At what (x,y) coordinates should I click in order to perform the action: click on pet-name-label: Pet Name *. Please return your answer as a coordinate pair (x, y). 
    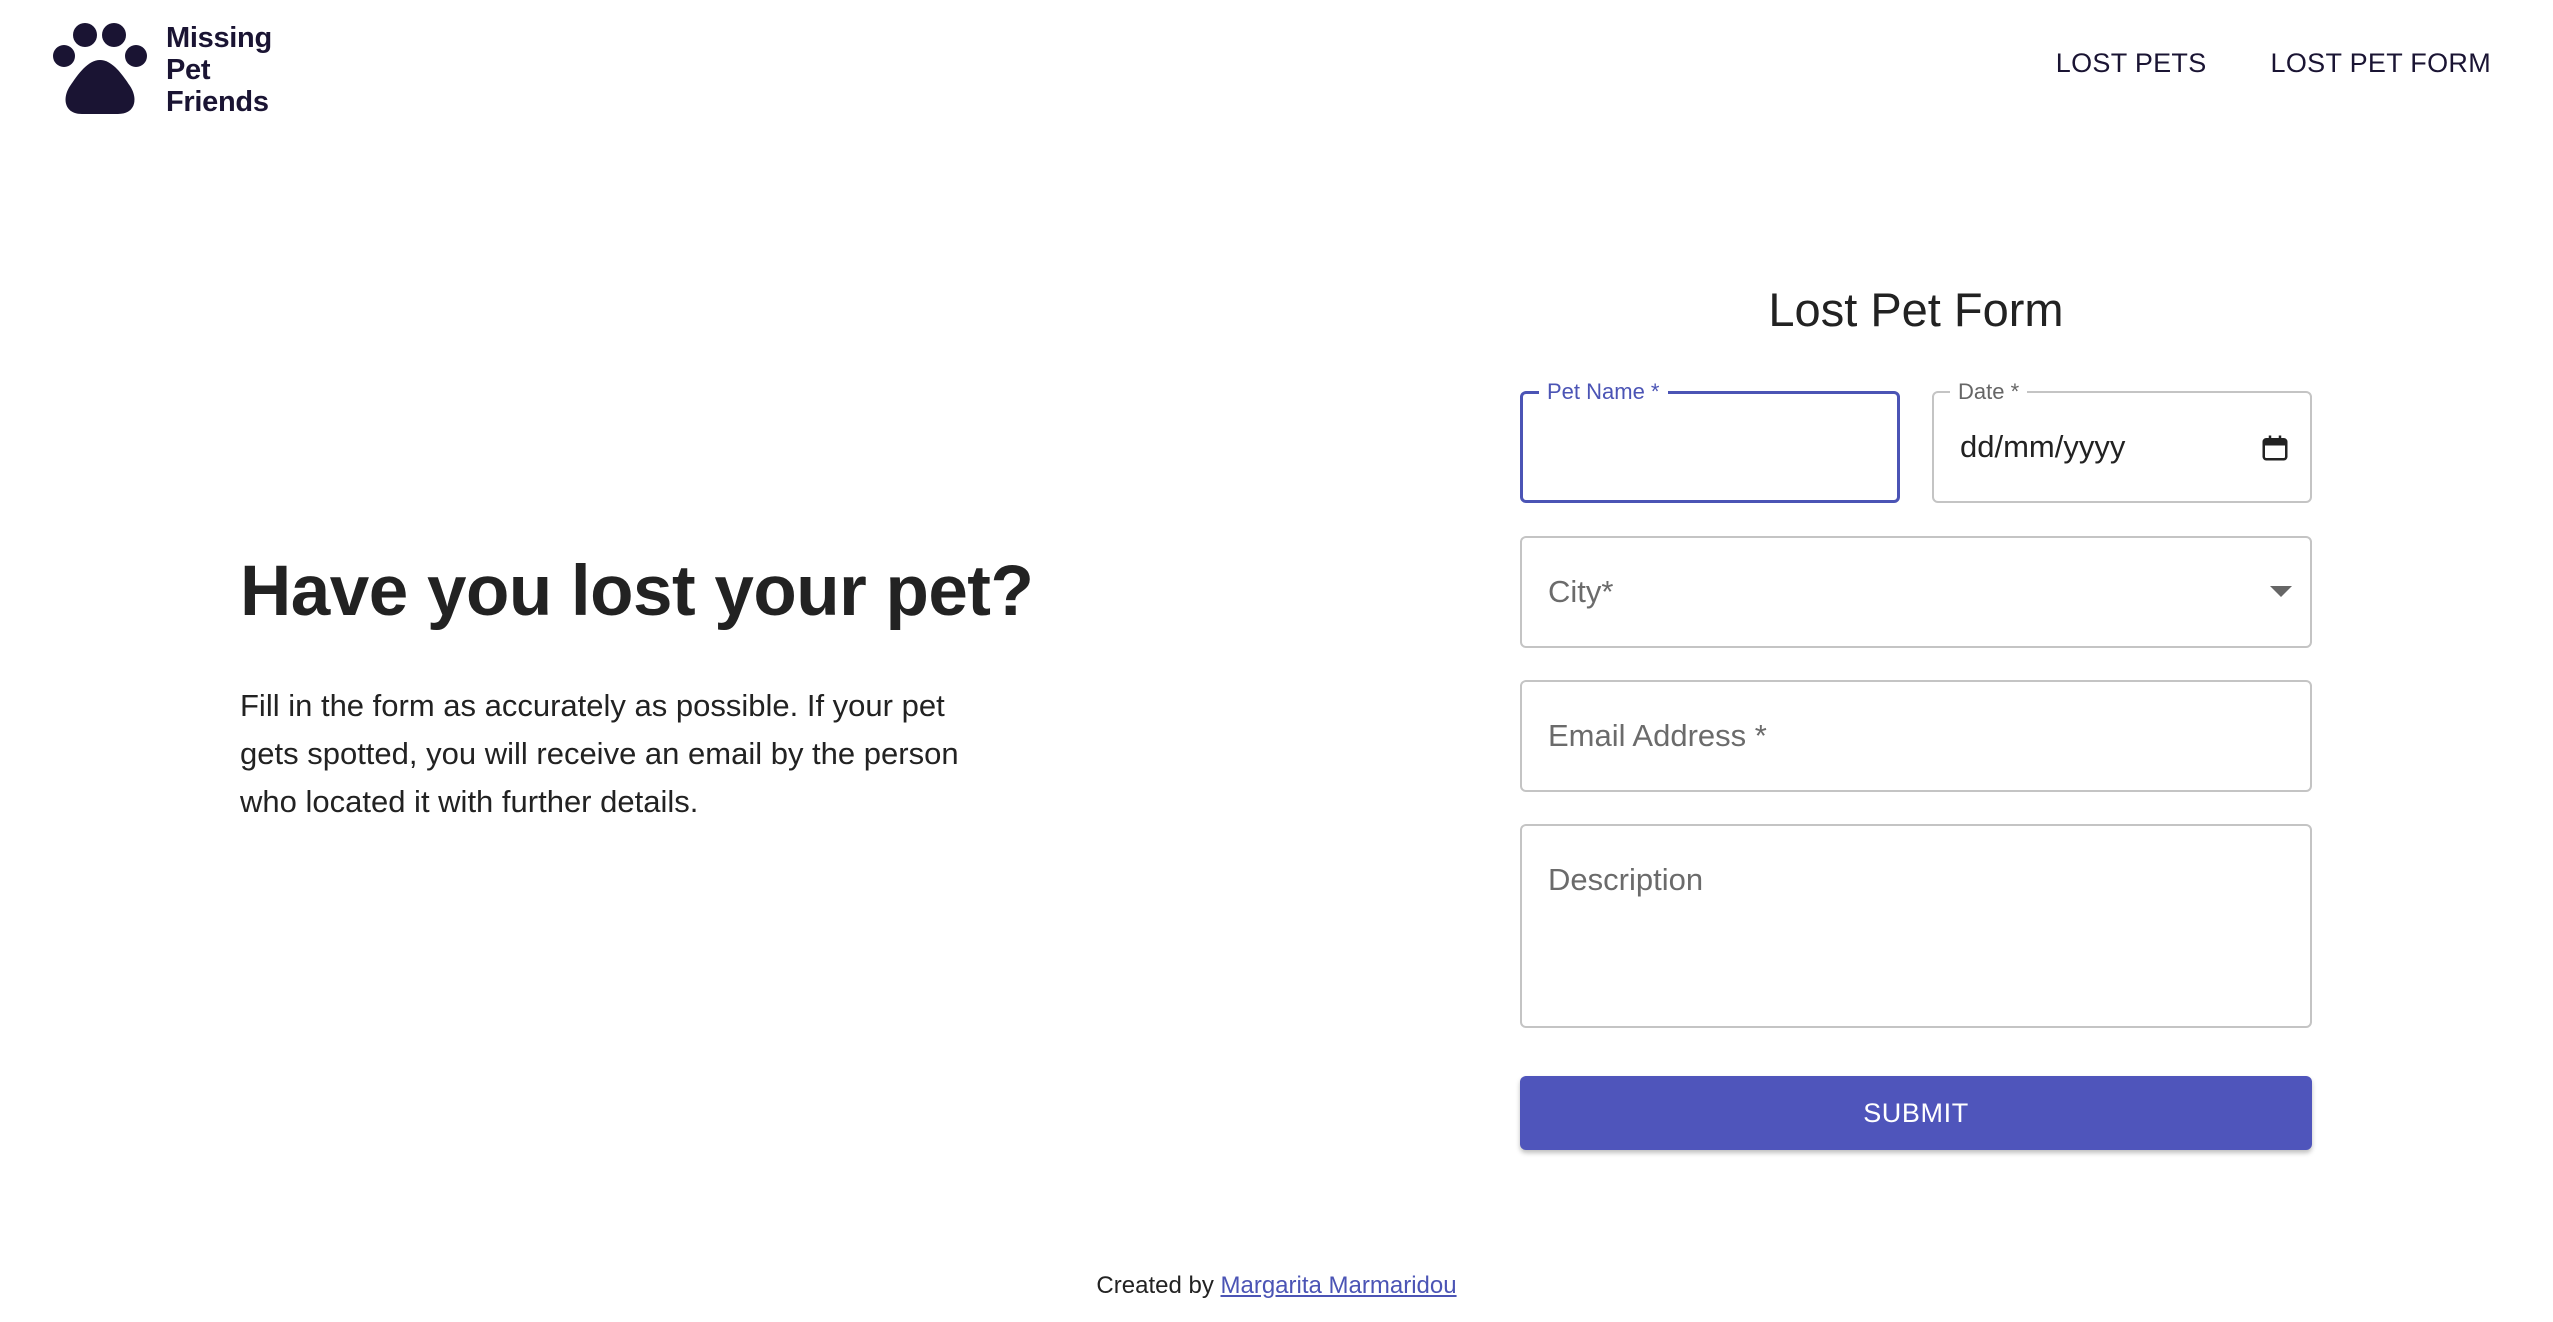
    Looking at the image, I should click on (1603, 392).